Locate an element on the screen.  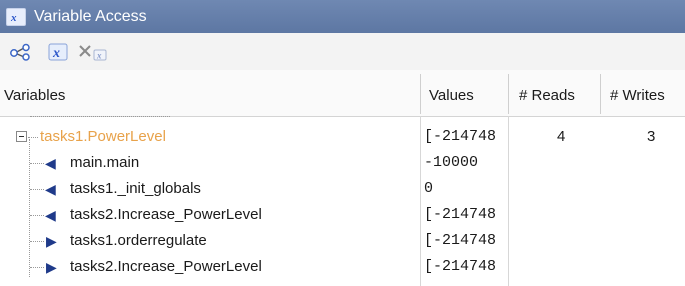
column-header-writes: # Writes is located at coordinates (637, 93).